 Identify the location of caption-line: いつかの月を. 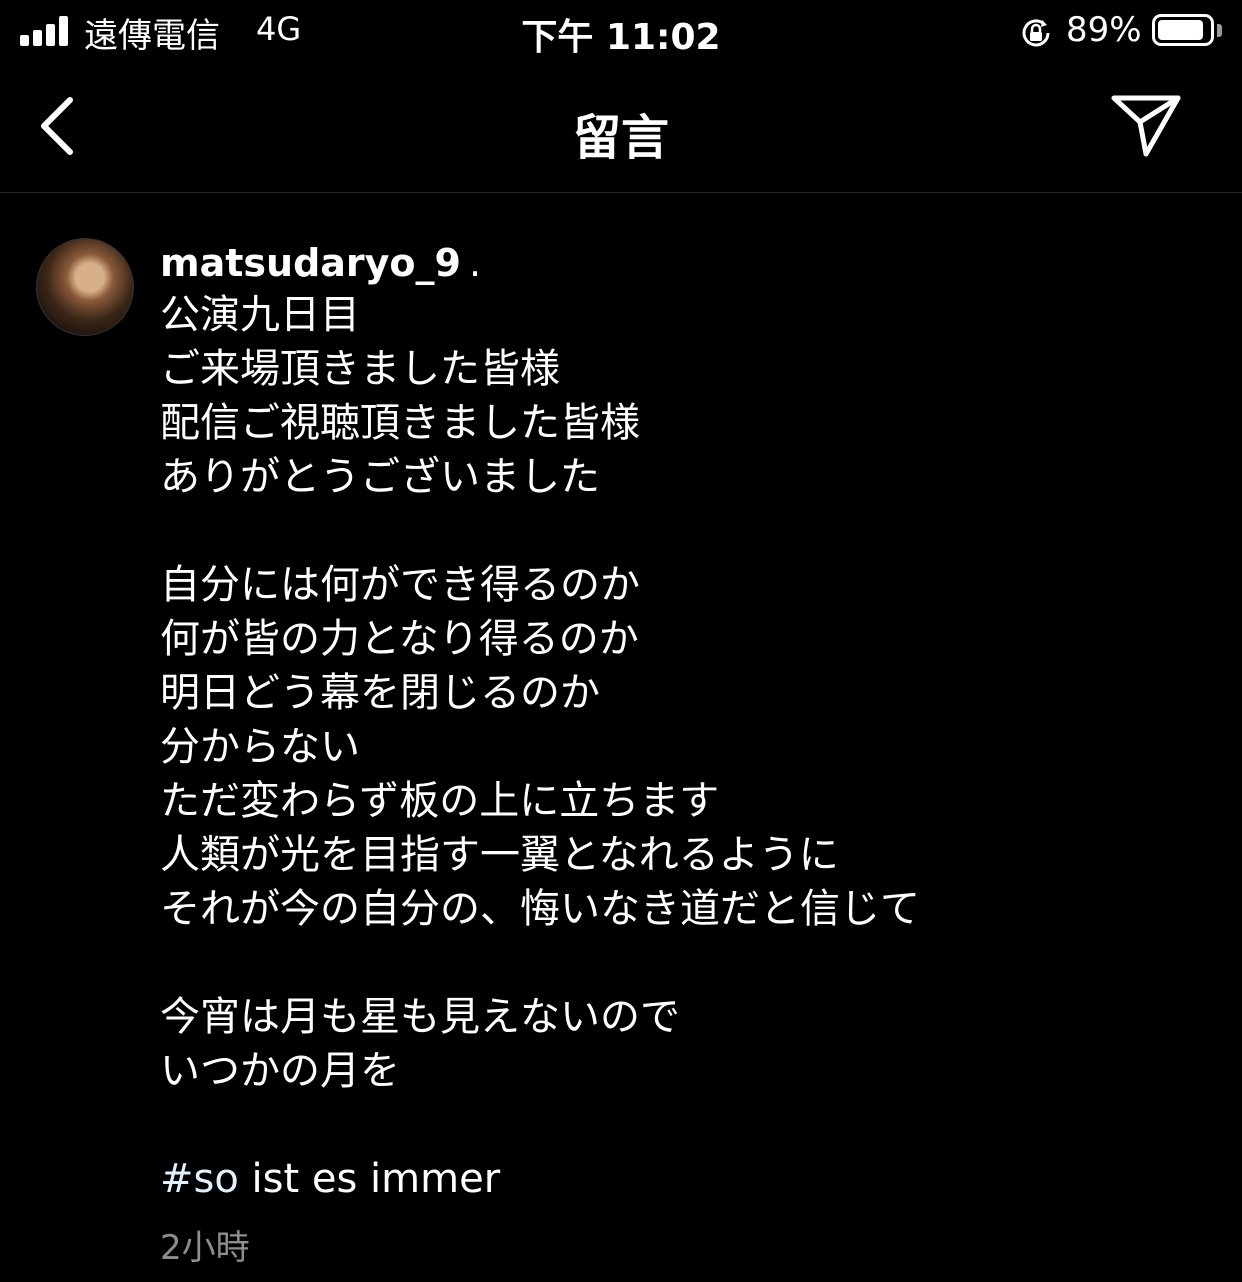
(280, 1071).